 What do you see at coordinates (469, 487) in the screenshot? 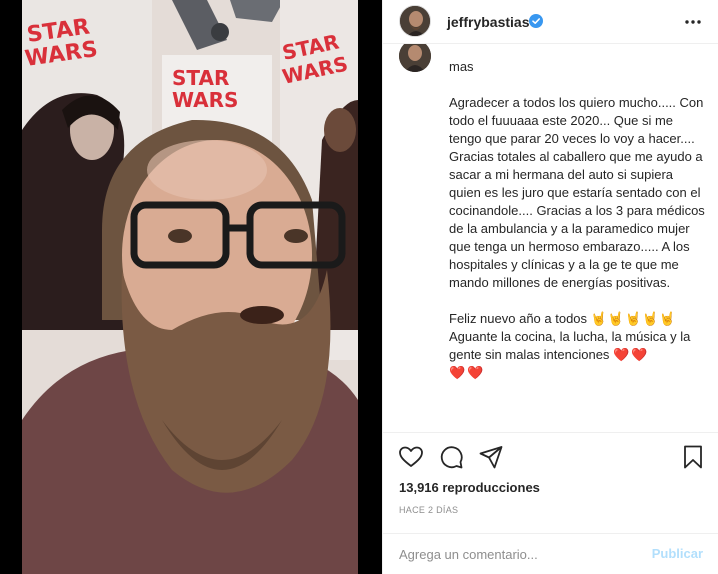
I see `view-count: 13,916 reproducciones` at bounding box center [469, 487].